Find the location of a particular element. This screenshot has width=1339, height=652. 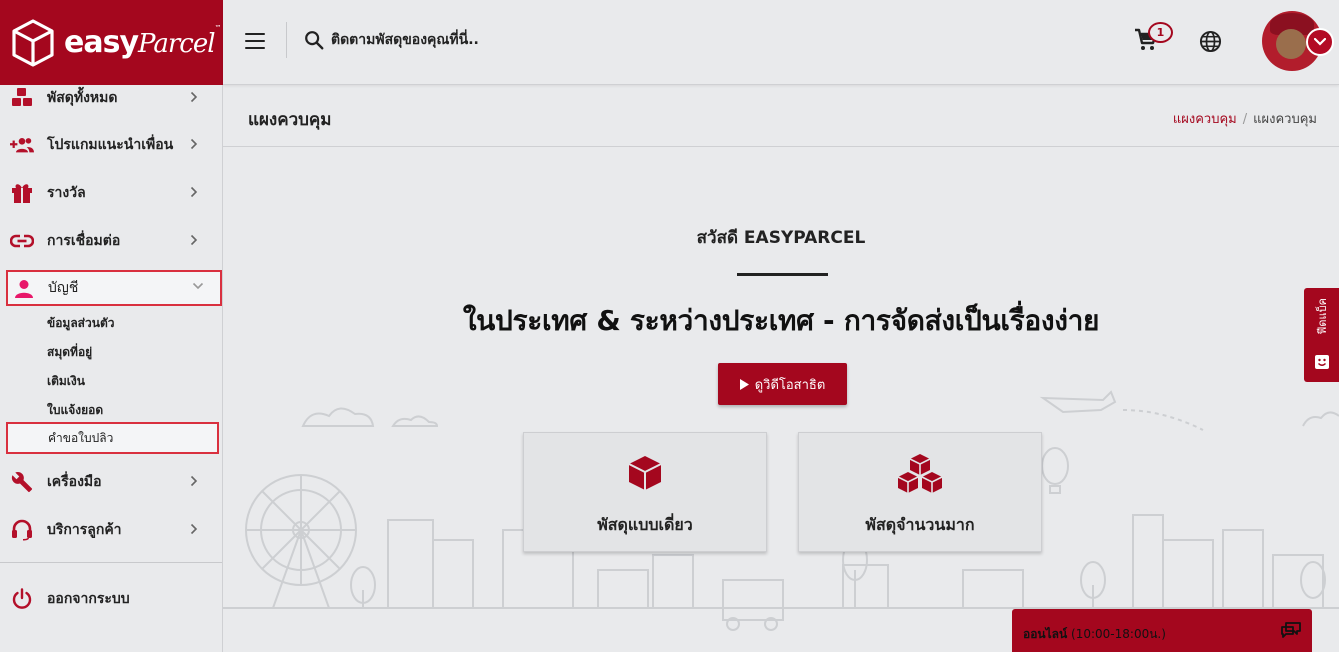

sidebar-item-customer-service: บริการลูกค้า is located at coordinates (111, 530).